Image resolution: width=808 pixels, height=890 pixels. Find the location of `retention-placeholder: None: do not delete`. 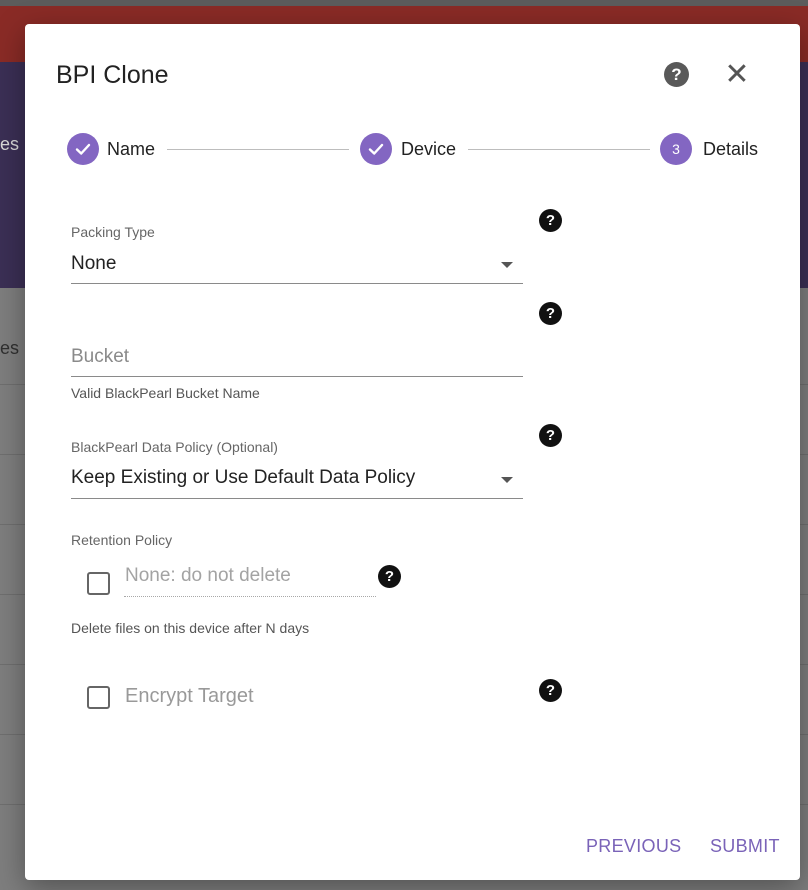

retention-placeholder: None: do not delete is located at coordinates (208, 575).